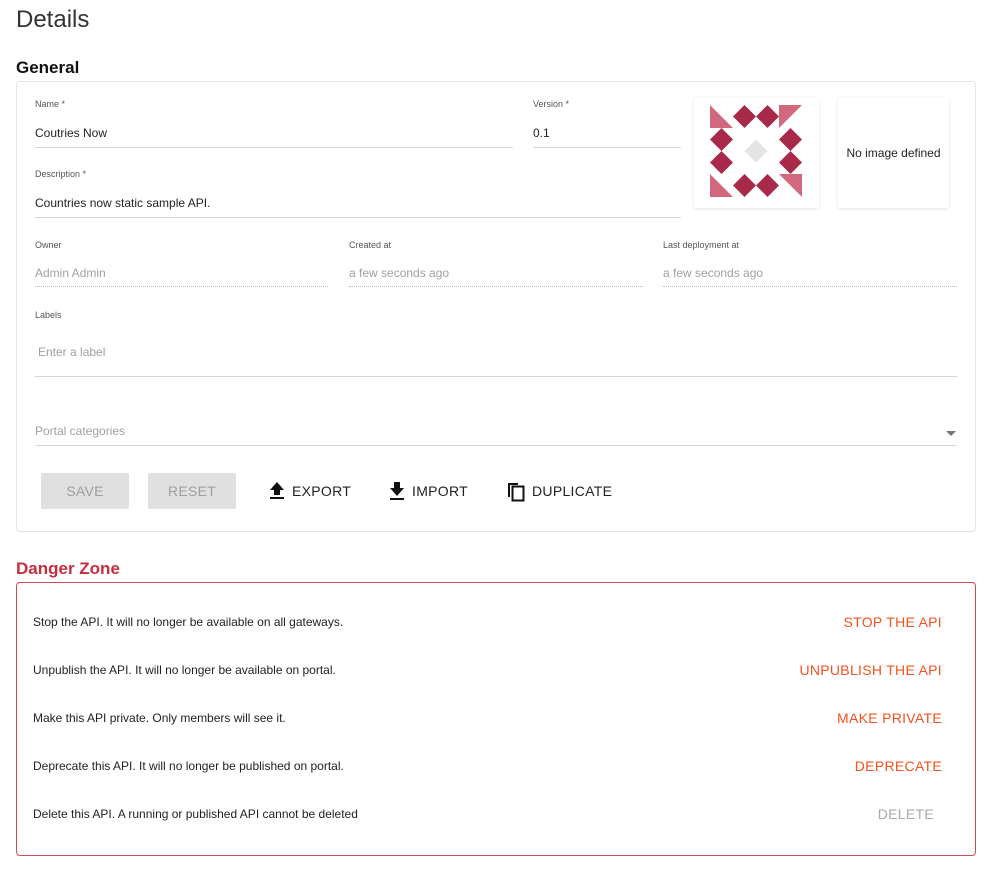 Image resolution: width=998 pixels, height=876 pixels. I want to click on chevron-down-icon, so click(951, 433).